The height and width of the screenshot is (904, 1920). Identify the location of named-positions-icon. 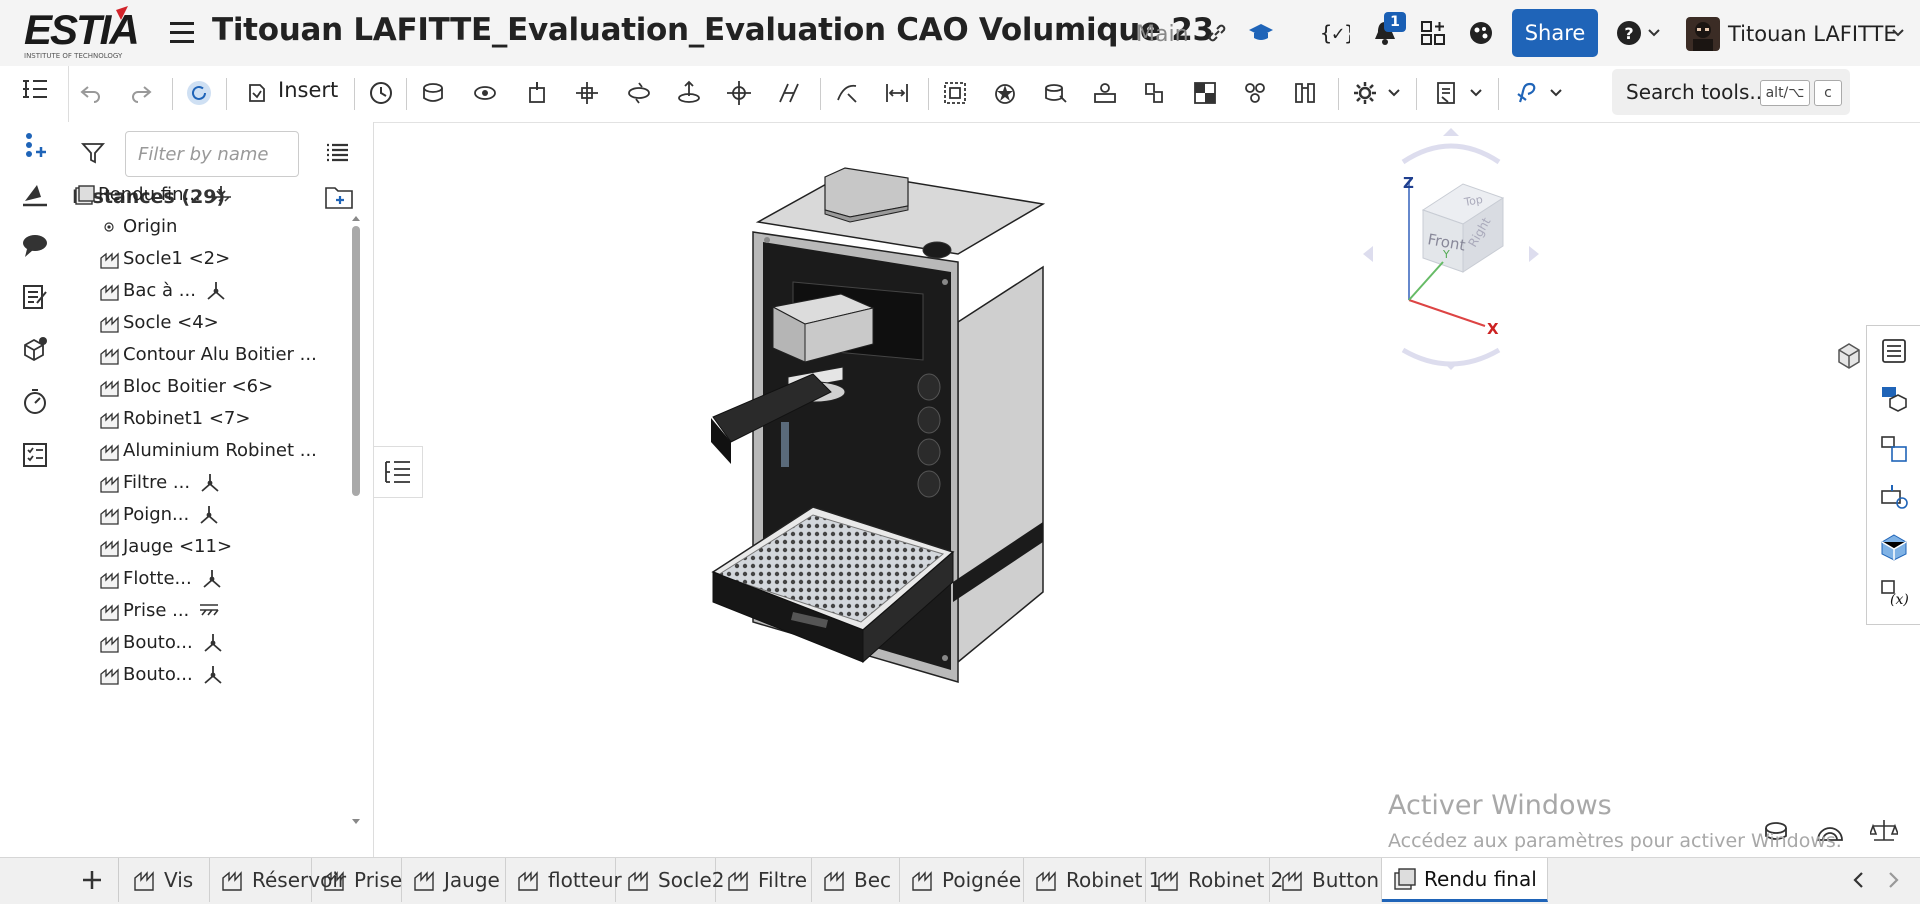
(1894, 497).